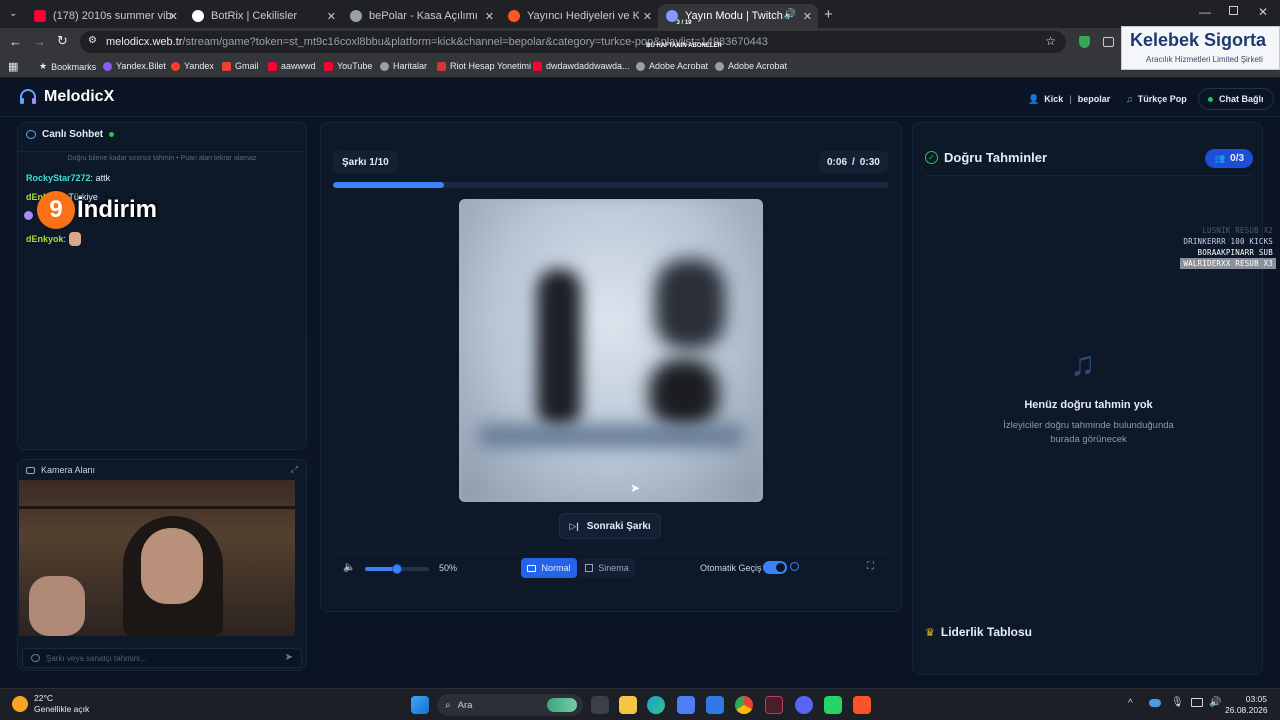 This screenshot has width=1280, height=720. I want to click on microphone-icon: 🎙, so click(1177, 702).